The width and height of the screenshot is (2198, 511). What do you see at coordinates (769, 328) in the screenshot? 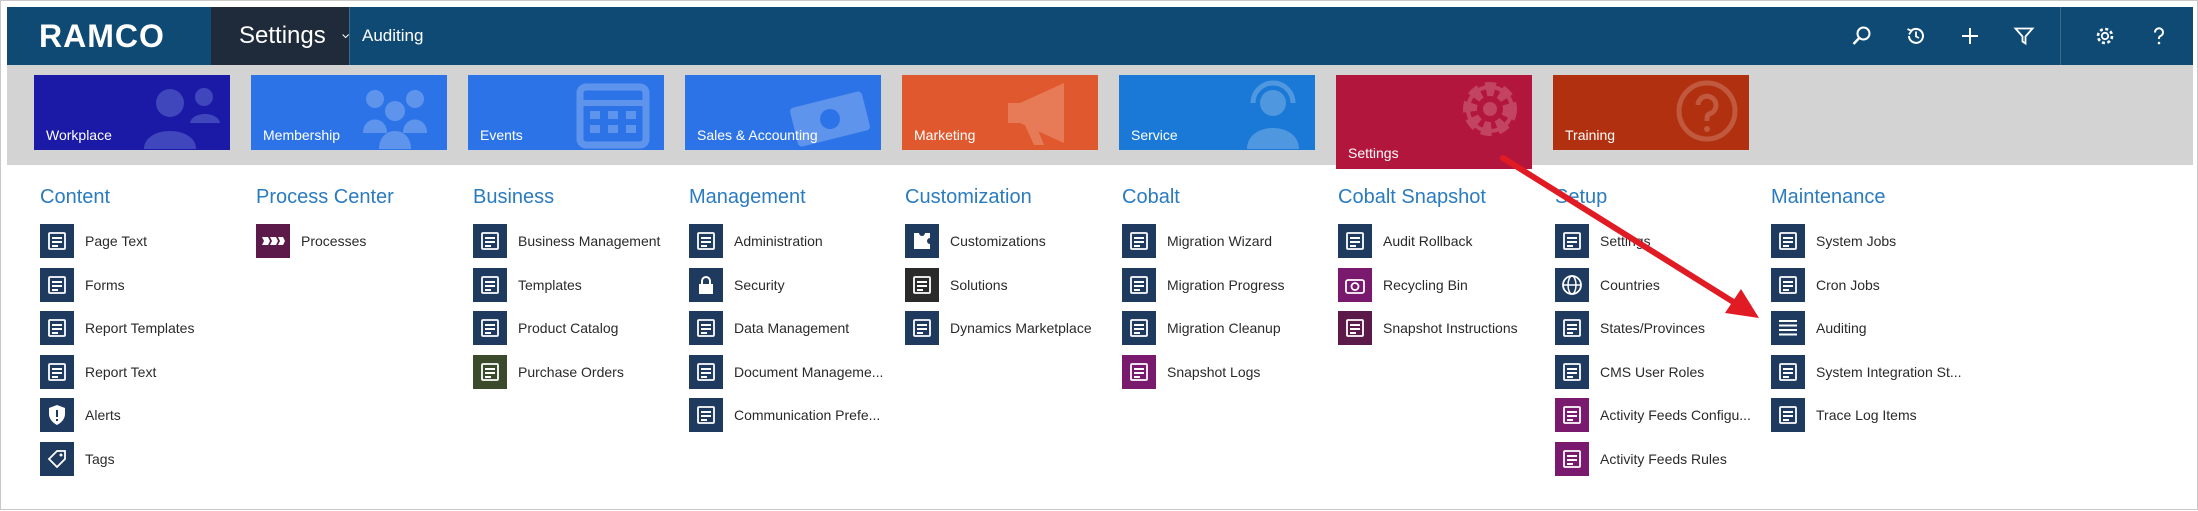
I see `menu-item: Data Management` at bounding box center [769, 328].